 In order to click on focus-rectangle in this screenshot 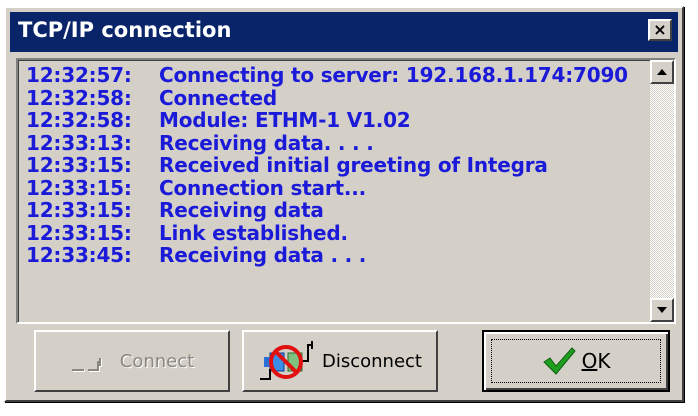, I will do `click(576, 361)`.